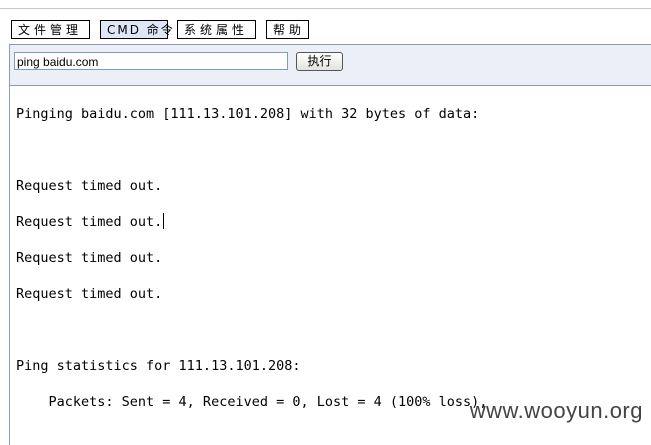  What do you see at coordinates (151, 61) in the screenshot?
I see `command-input: ping baidu.com` at bounding box center [151, 61].